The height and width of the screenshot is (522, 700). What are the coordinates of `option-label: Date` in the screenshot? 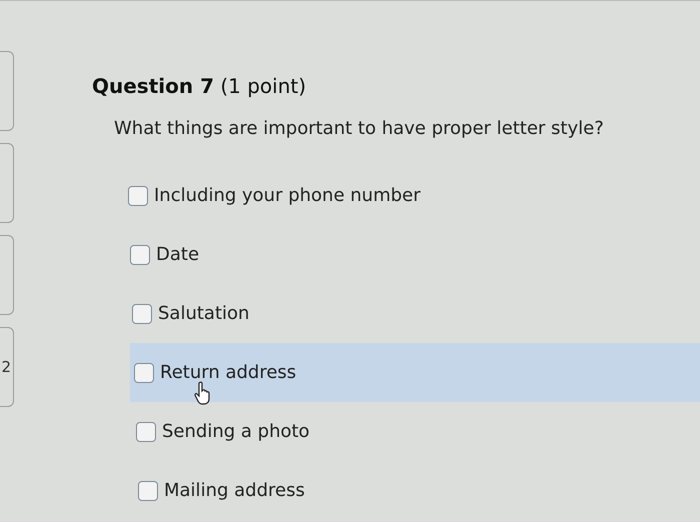 It's located at (178, 254).